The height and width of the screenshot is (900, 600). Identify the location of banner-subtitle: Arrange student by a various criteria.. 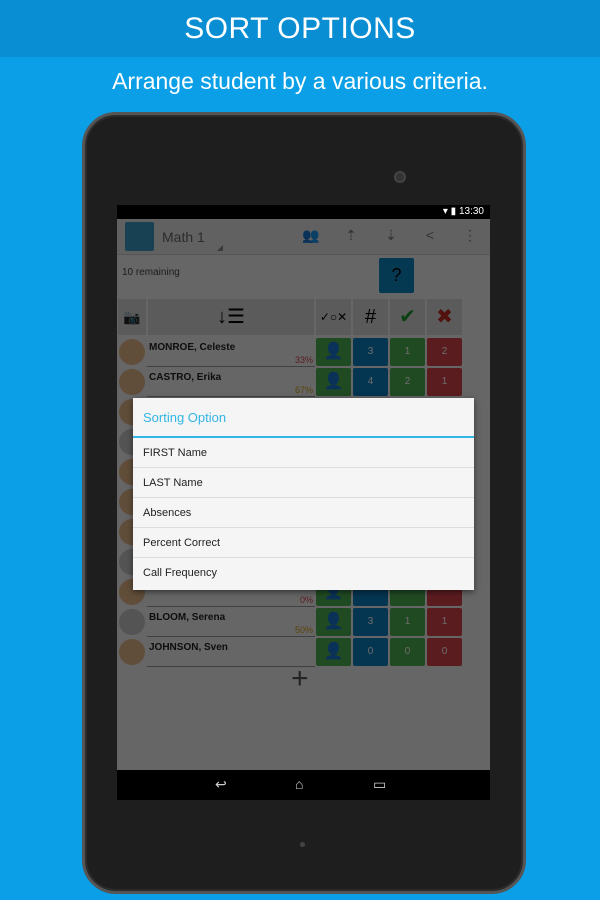
(300, 81).